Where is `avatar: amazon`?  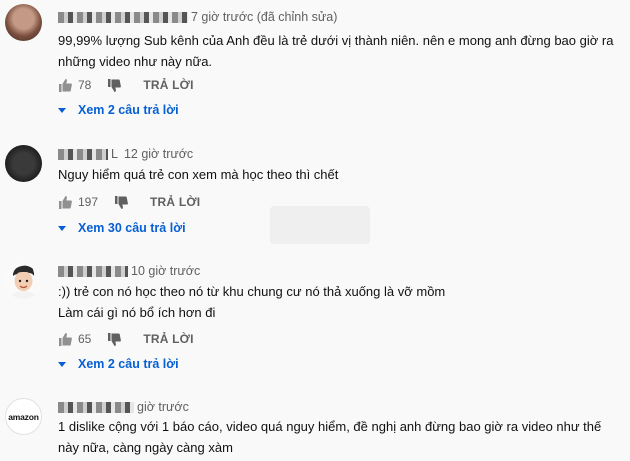 avatar: amazon is located at coordinates (23, 416).